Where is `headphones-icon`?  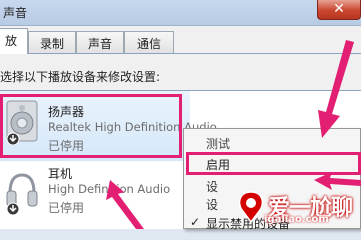
headphones-icon is located at coordinates (22, 194).